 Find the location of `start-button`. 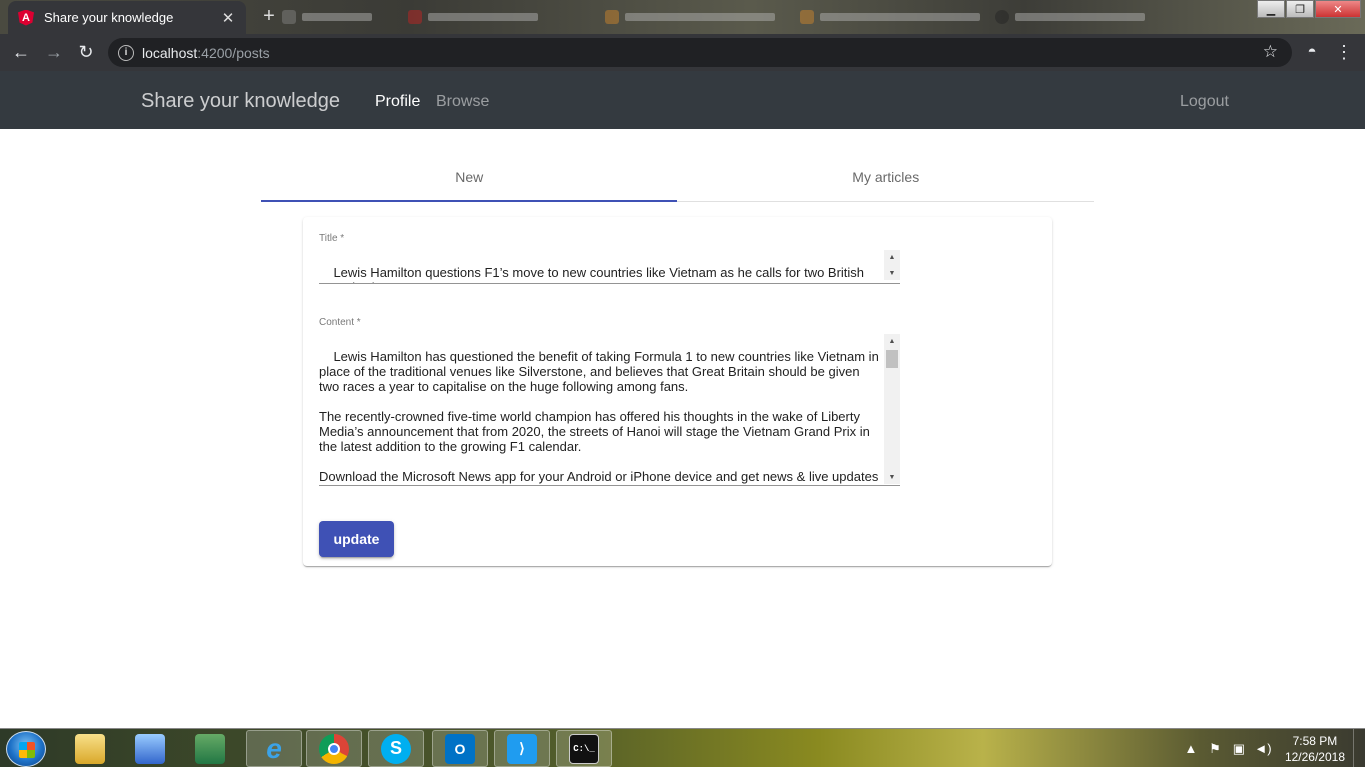

start-button is located at coordinates (26, 749).